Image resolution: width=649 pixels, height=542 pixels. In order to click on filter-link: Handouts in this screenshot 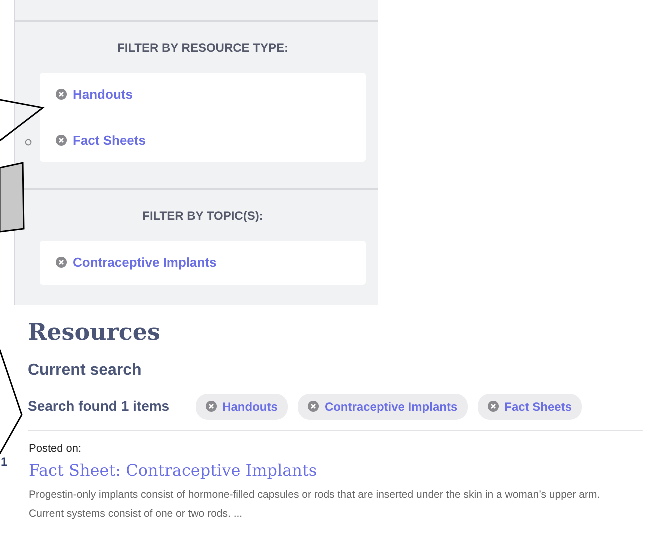, I will do `click(94, 94)`.